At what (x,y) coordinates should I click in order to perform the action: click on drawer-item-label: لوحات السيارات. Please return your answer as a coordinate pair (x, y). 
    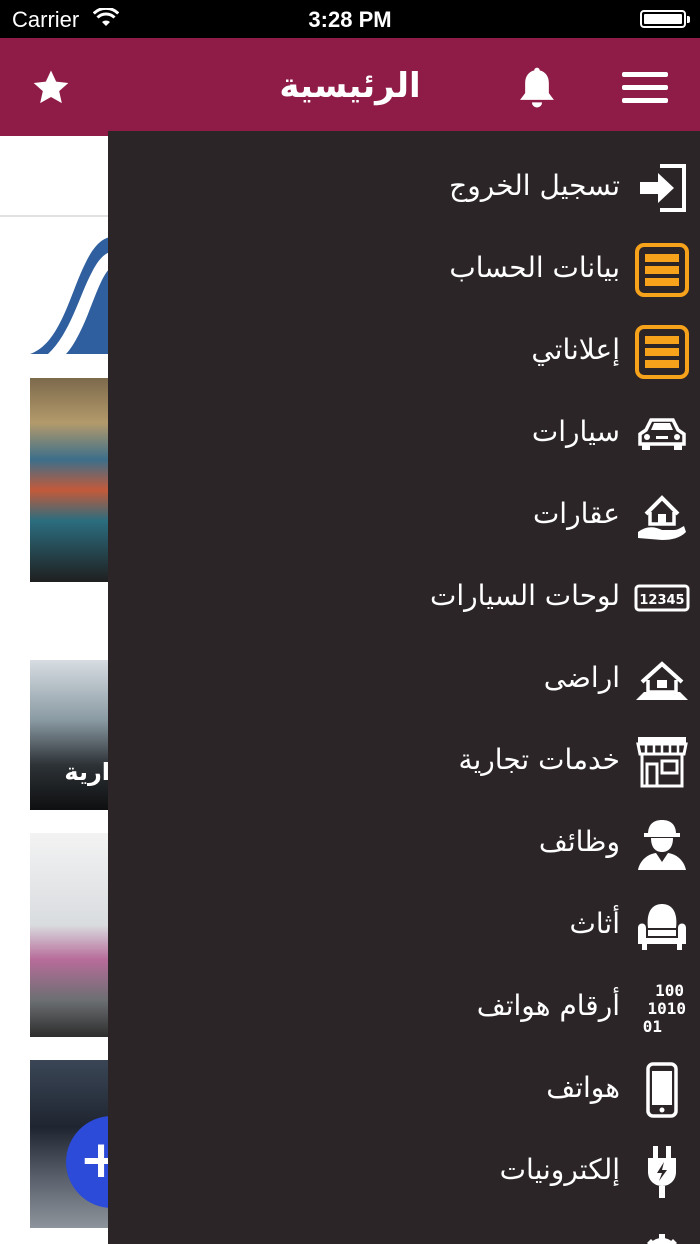
    Looking at the image, I should click on (524, 595).